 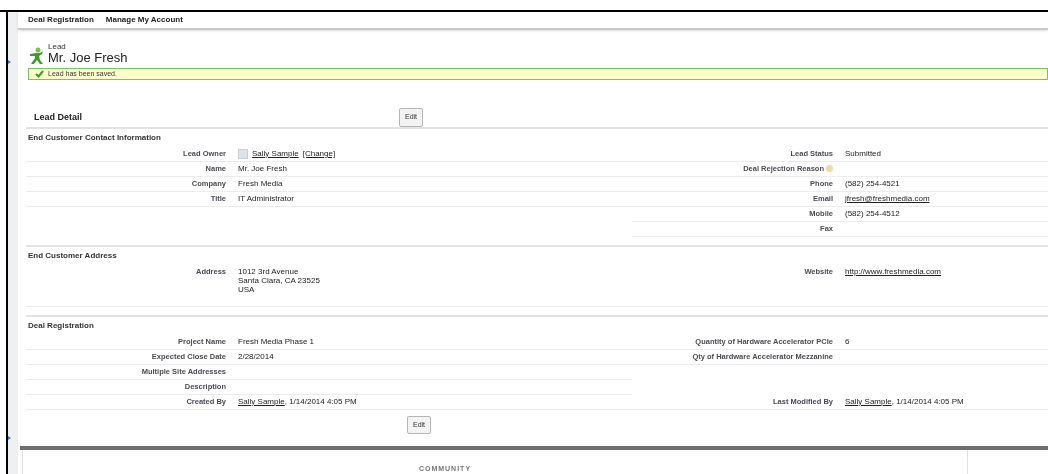 I want to click on nav-link: Deal Registration, so click(x=61, y=19).